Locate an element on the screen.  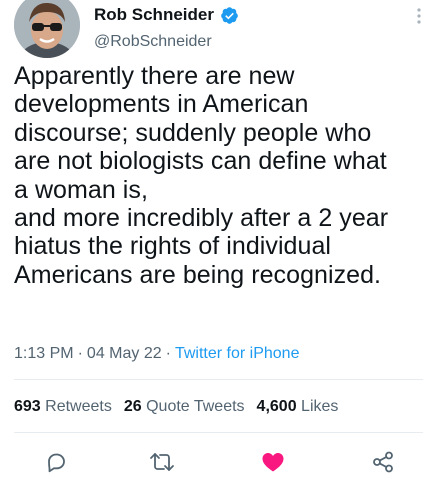
reply-button is located at coordinates (56, 462).